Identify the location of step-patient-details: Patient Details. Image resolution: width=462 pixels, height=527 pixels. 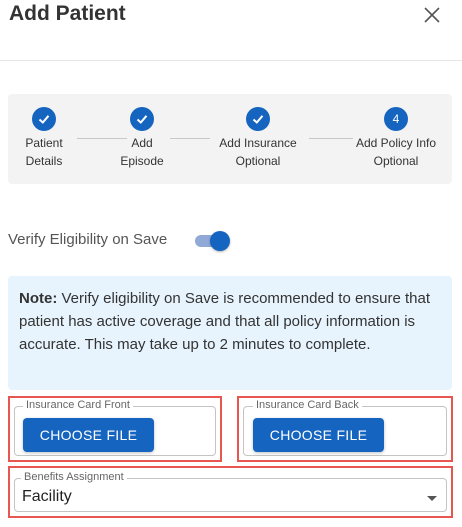
(49, 138).